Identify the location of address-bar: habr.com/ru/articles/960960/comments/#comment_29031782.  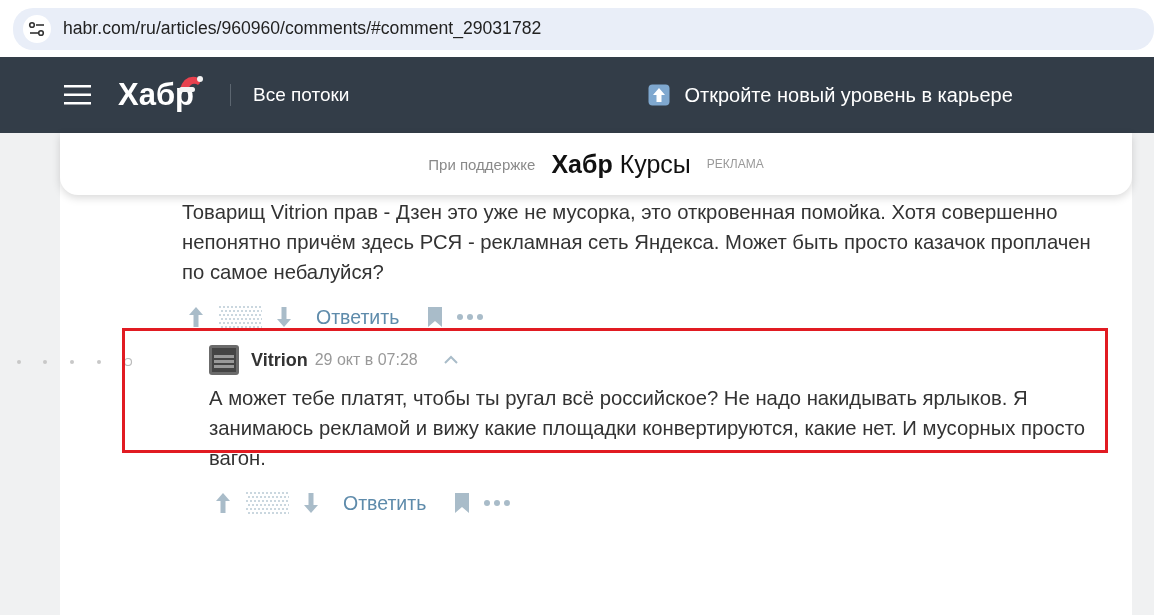
(583, 28).